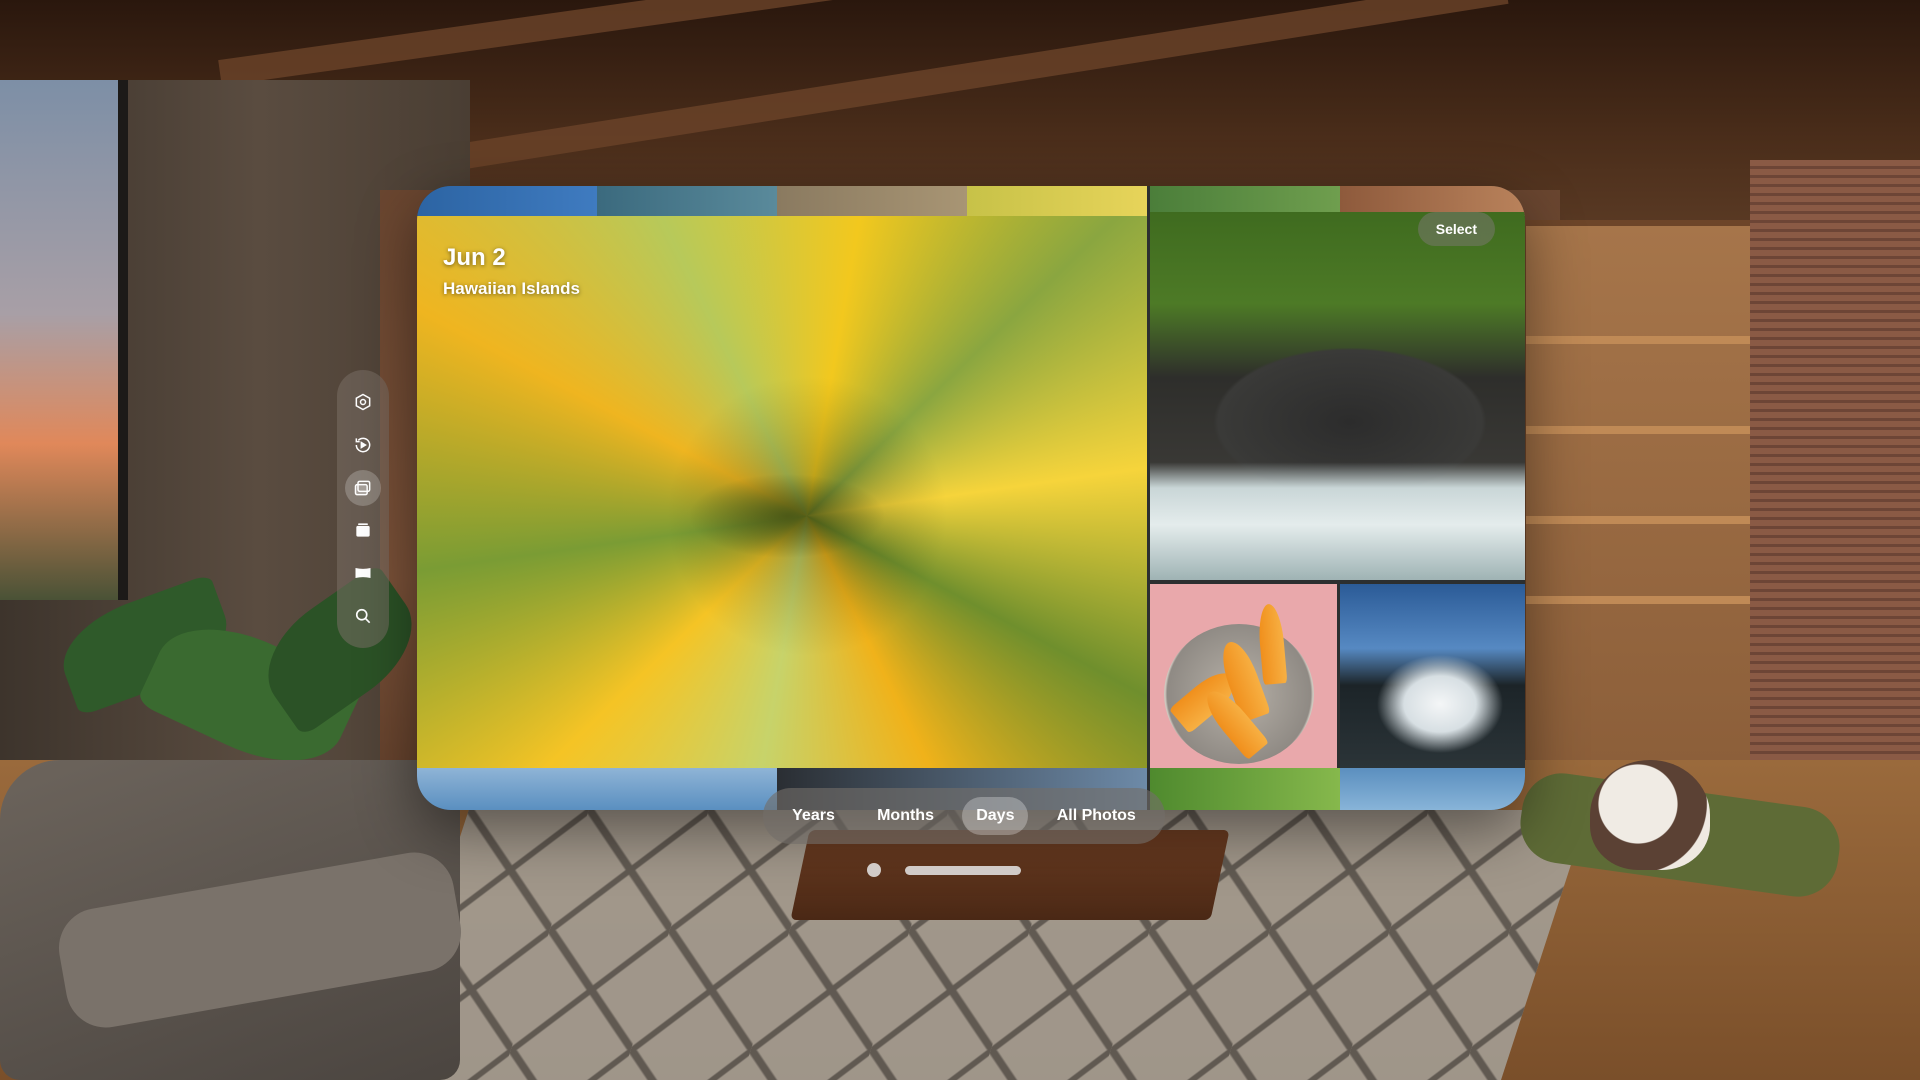 The width and height of the screenshot is (1920, 1080). I want to click on panorama-icon, so click(363, 573).